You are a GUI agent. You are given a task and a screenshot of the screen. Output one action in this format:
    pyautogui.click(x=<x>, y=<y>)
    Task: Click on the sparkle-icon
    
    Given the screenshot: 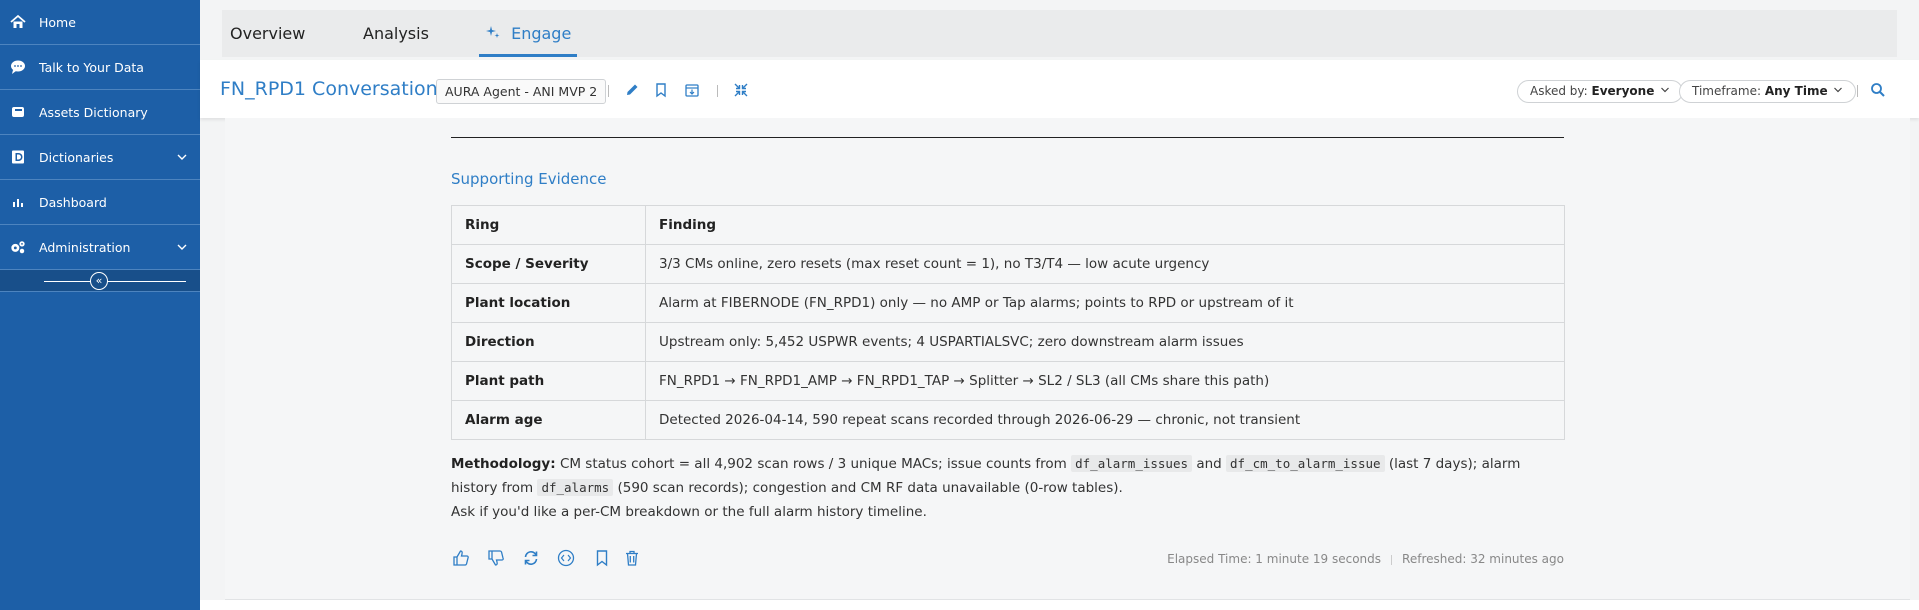 What is the action you would take?
    pyautogui.click(x=495, y=33)
    